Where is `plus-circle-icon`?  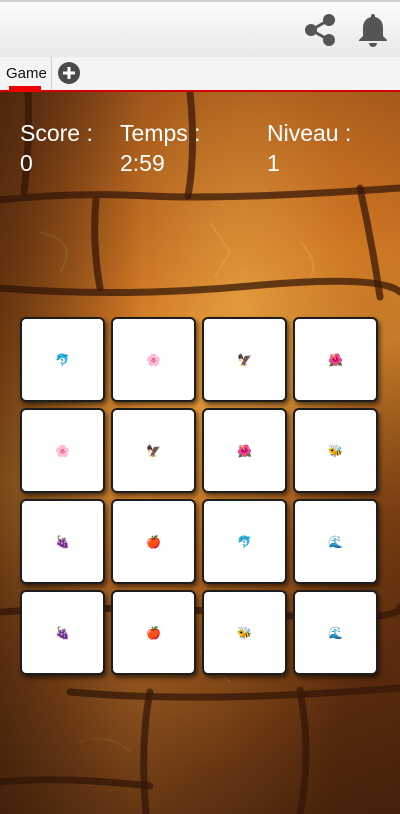 plus-circle-icon is located at coordinates (69, 73).